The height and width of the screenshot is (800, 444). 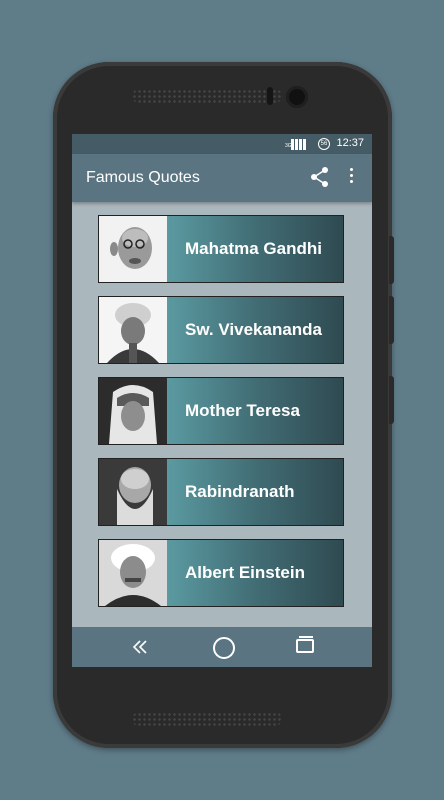 I want to click on home-icon, so click(x=224, y=648).